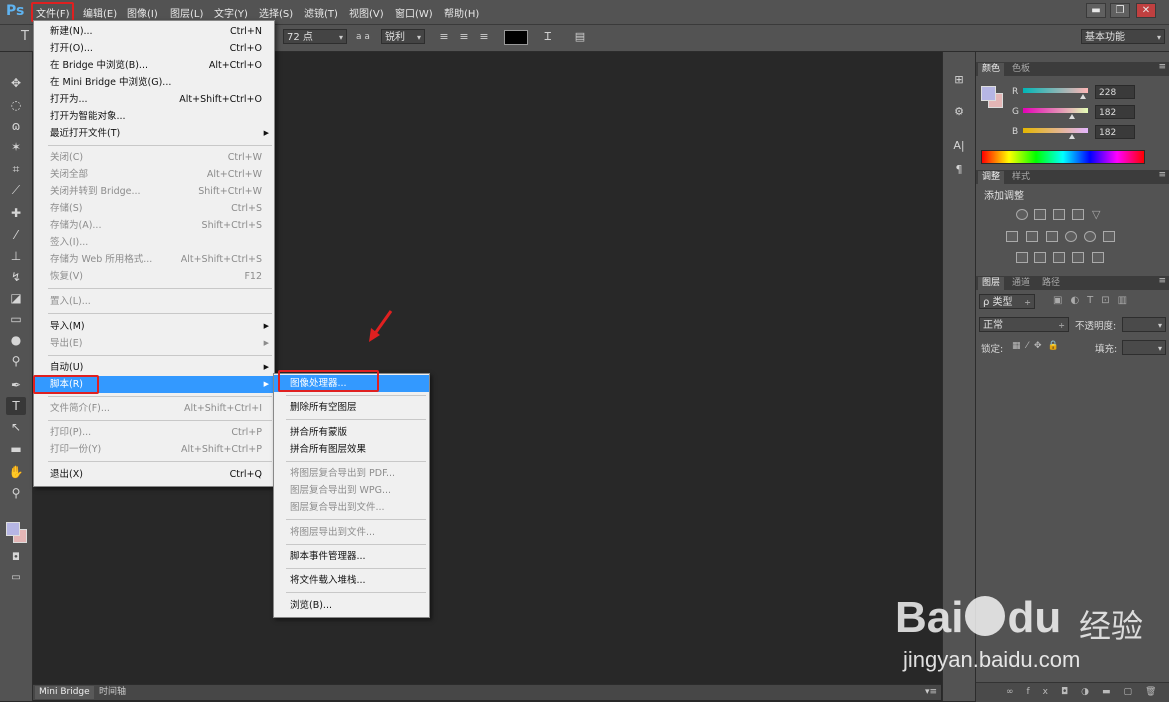 Image resolution: width=1169 pixels, height=702 pixels. Describe the element at coordinates (315, 36) in the screenshot. I see `font-size-select: 72 点 ▾` at that location.